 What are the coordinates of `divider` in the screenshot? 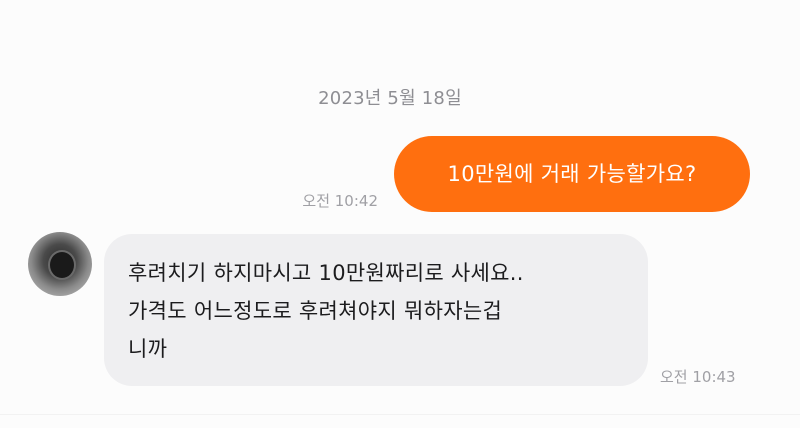 It's located at (400, 414).